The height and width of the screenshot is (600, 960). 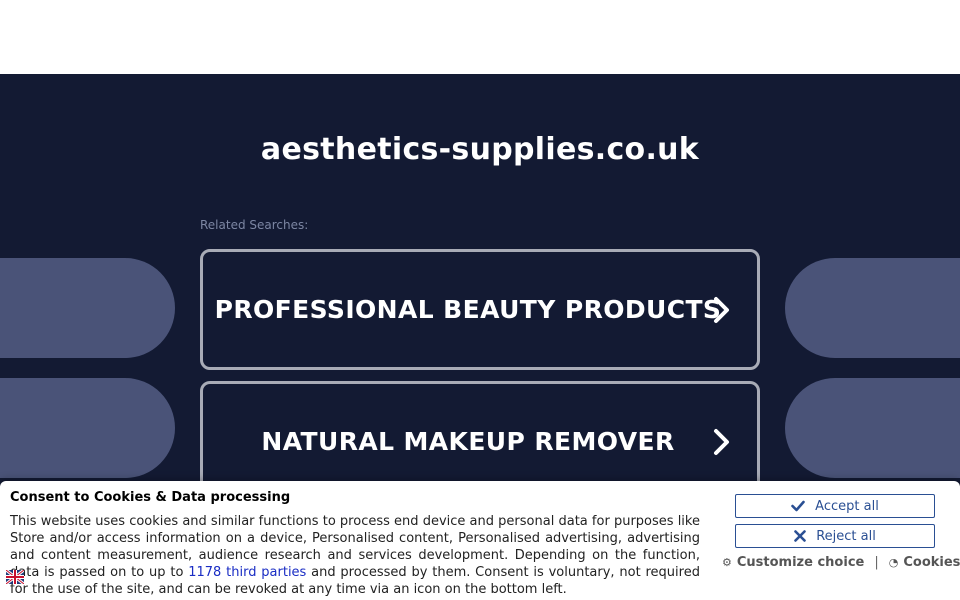 I want to click on related-search-label: NATURAL MAKEUP REMOVER, so click(x=468, y=441).